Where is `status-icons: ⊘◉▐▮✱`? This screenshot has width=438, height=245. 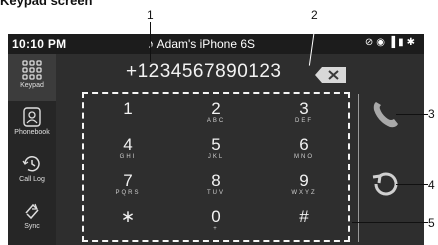
status-icons: ⊘◉▐▮✱ is located at coordinates (391, 42).